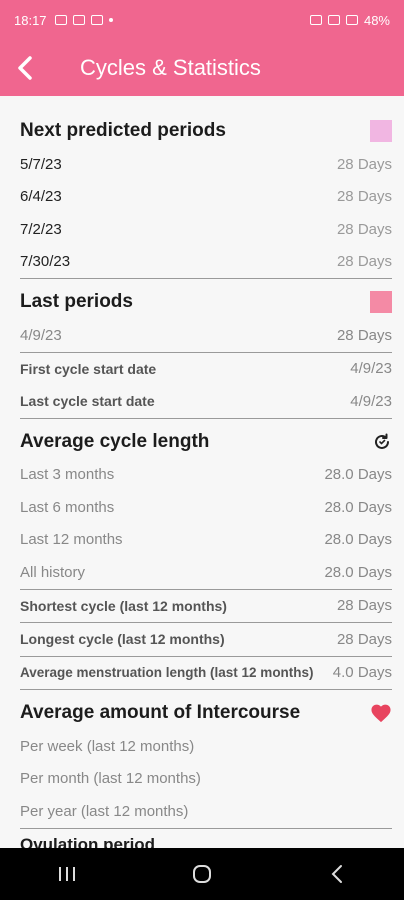 The image size is (404, 900). Describe the element at coordinates (76, 301) in the screenshot. I see `last-periods-title: Last periods` at that location.